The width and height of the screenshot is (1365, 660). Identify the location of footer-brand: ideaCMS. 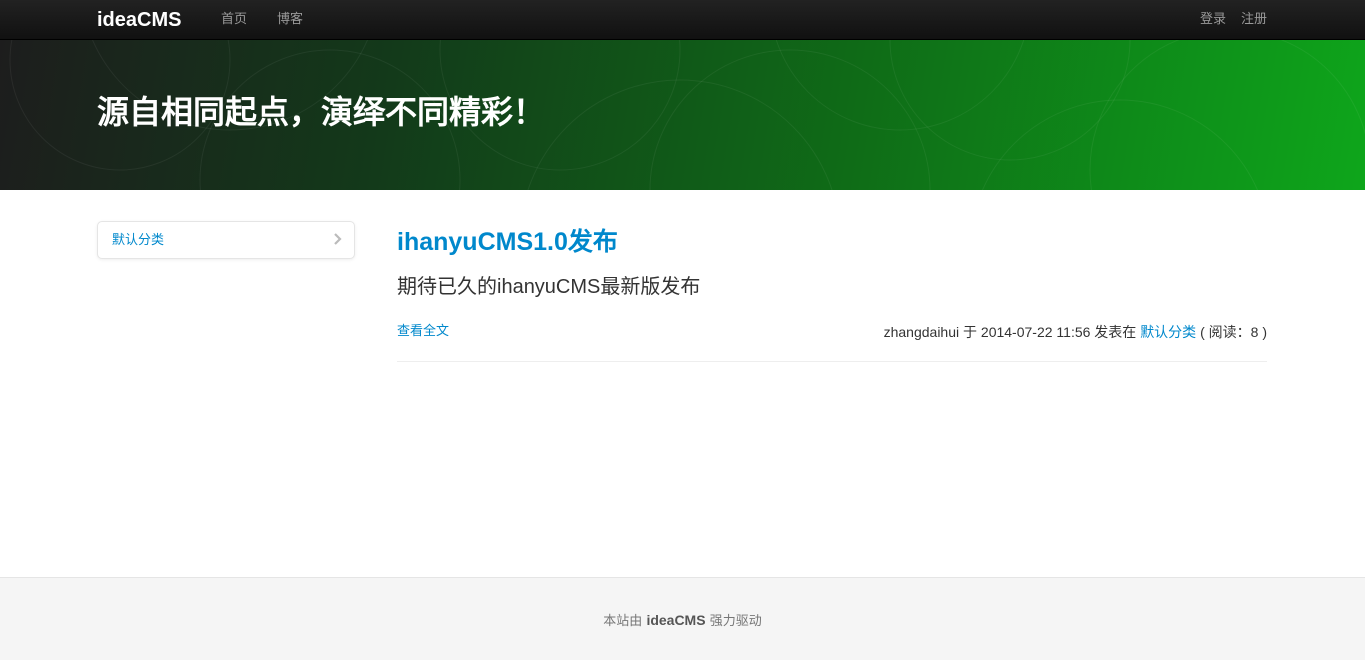
(676, 620).